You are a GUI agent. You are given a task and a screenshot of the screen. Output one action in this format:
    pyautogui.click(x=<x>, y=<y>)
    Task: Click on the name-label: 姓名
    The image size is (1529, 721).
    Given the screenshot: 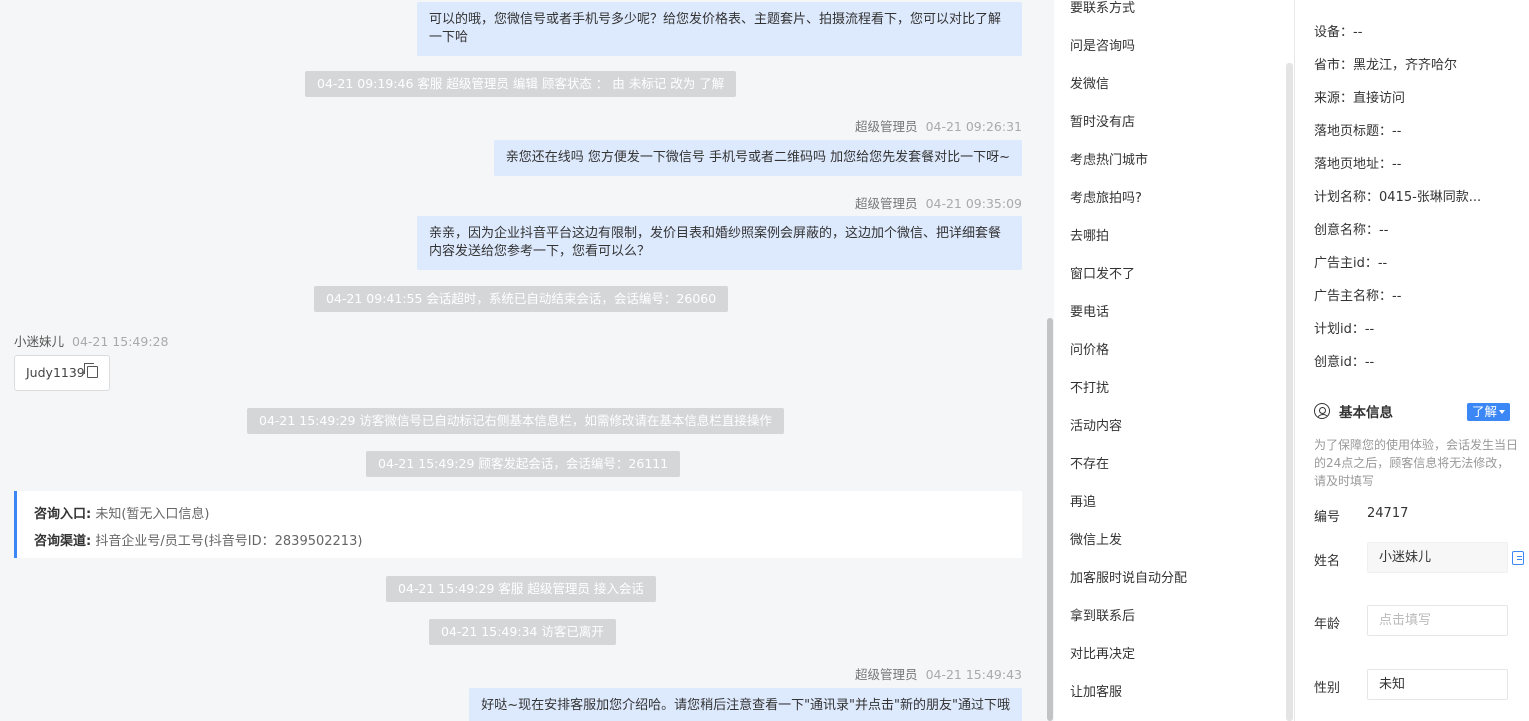 What is the action you would take?
    pyautogui.click(x=1327, y=561)
    